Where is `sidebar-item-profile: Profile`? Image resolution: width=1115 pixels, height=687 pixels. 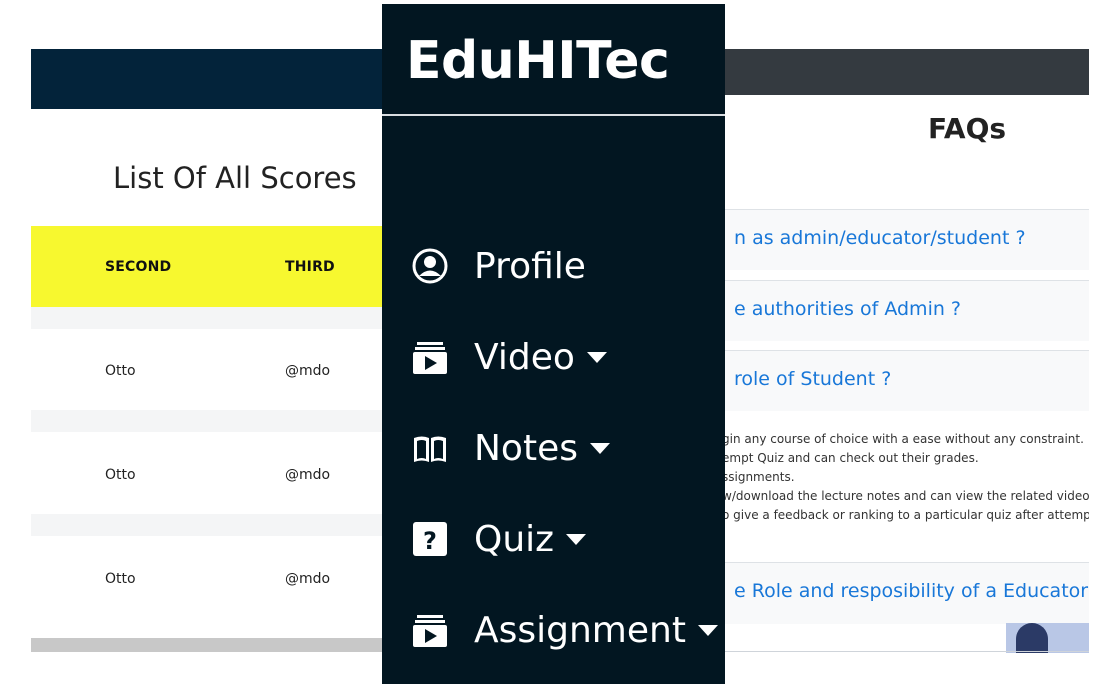
sidebar-item-profile: Profile is located at coordinates (498, 266).